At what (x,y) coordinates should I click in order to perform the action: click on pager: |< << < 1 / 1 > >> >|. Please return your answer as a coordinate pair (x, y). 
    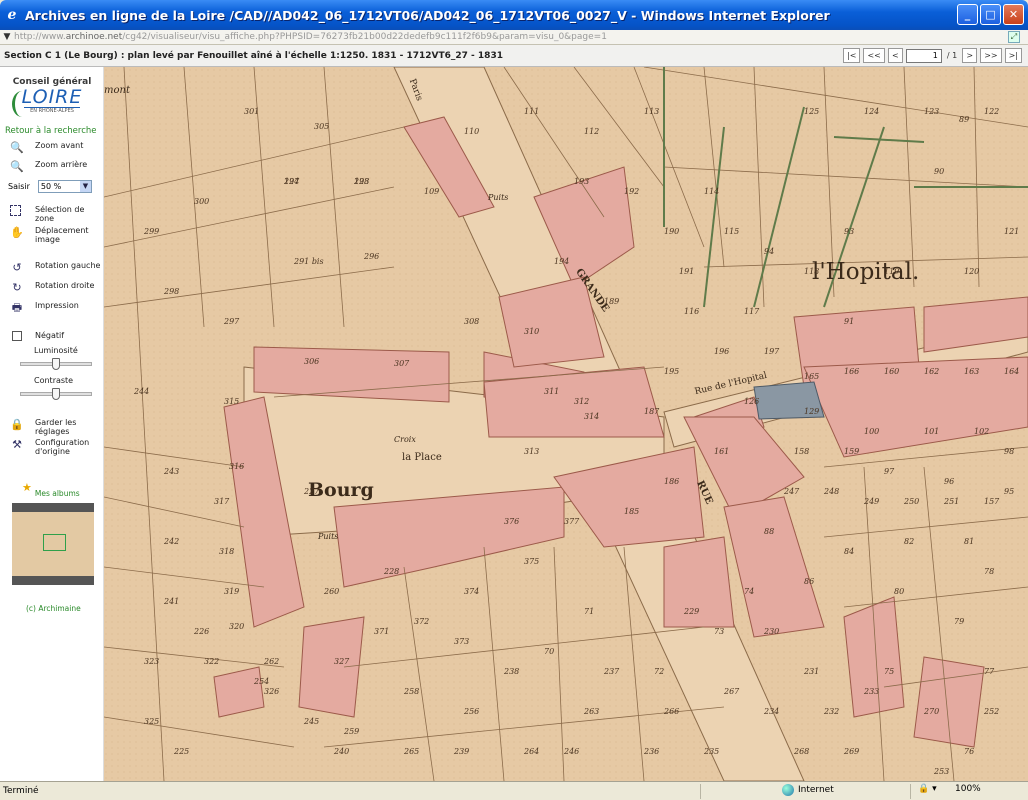
    Looking at the image, I should click on (932, 55).